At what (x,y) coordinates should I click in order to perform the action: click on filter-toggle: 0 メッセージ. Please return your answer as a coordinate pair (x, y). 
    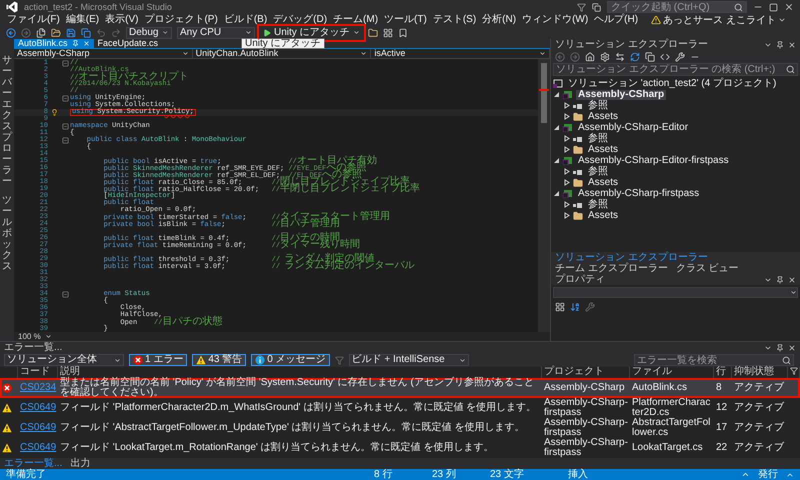
    Looking at the image, I should click on (290, 360).